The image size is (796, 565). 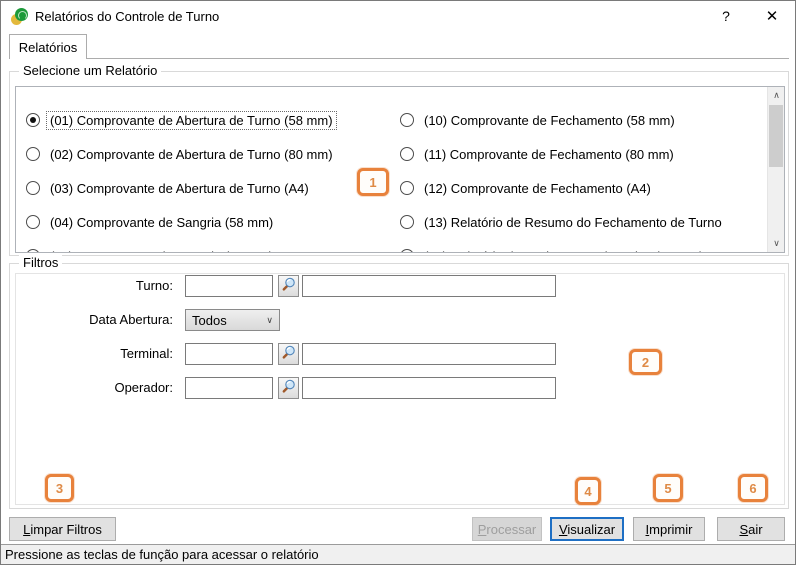 I want to click on report-option-05: (05) Comprovante de Sangria (80 mm), so click(x=207, y=248).